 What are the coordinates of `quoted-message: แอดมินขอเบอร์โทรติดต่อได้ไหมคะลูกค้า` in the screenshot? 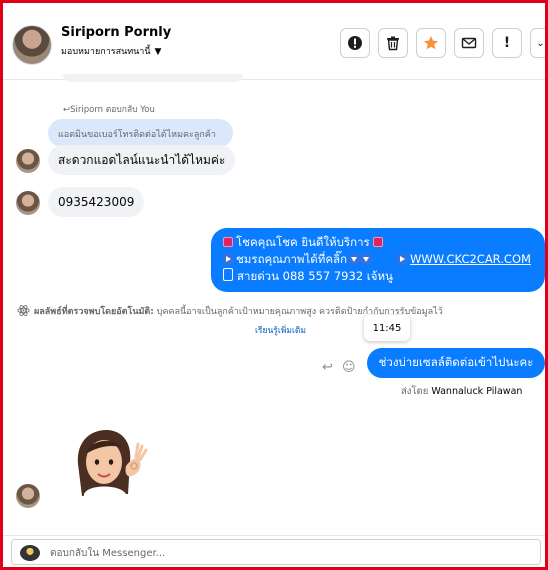 It's located at (140, 133).